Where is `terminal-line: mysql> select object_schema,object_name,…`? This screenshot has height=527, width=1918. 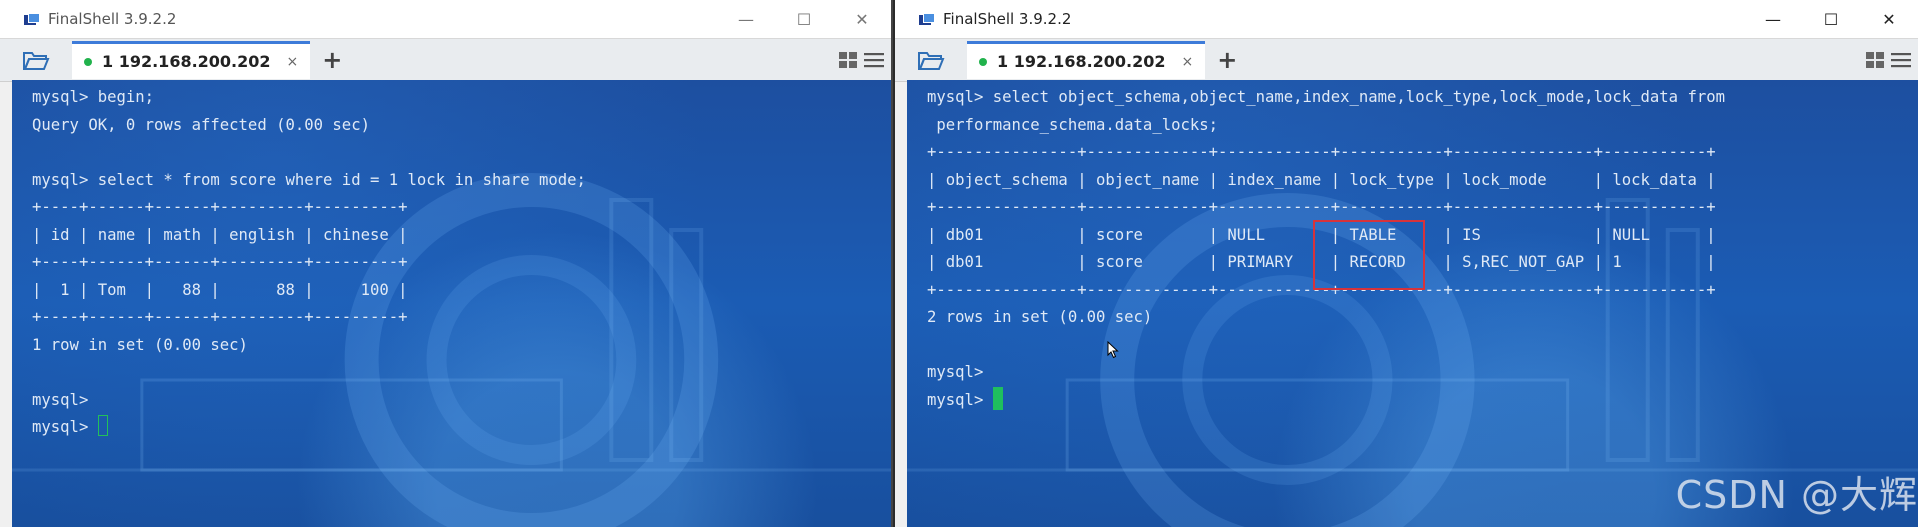
terminal-line: mysql> select object_schema,object_name,… is located at coordinates (1326, 97).